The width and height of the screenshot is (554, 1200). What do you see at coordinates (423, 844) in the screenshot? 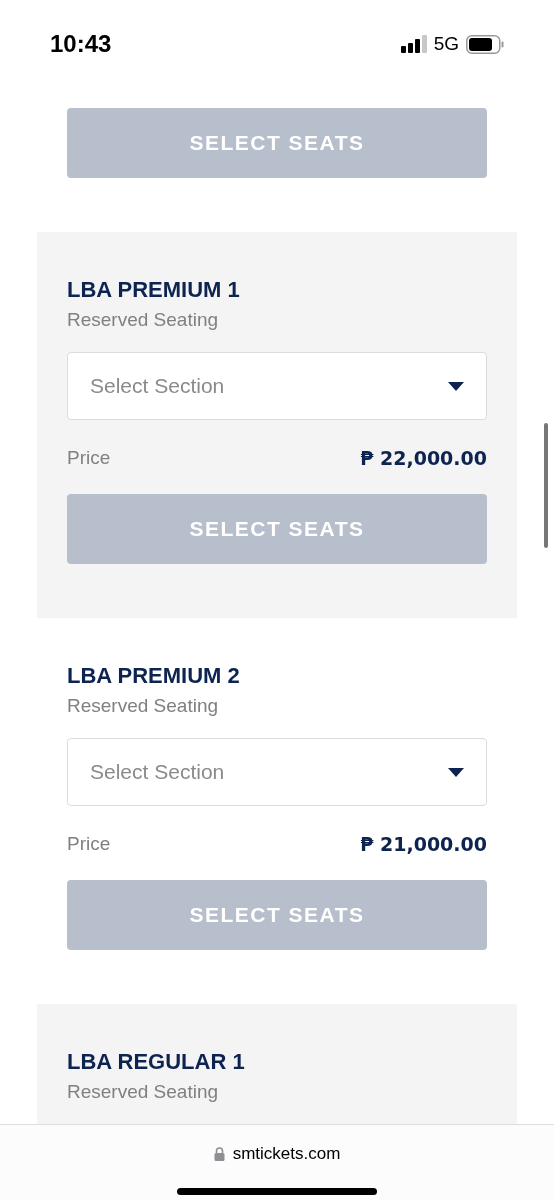
I see `price-value: ₱ 21,000.00` at bounding box center [423, 844].